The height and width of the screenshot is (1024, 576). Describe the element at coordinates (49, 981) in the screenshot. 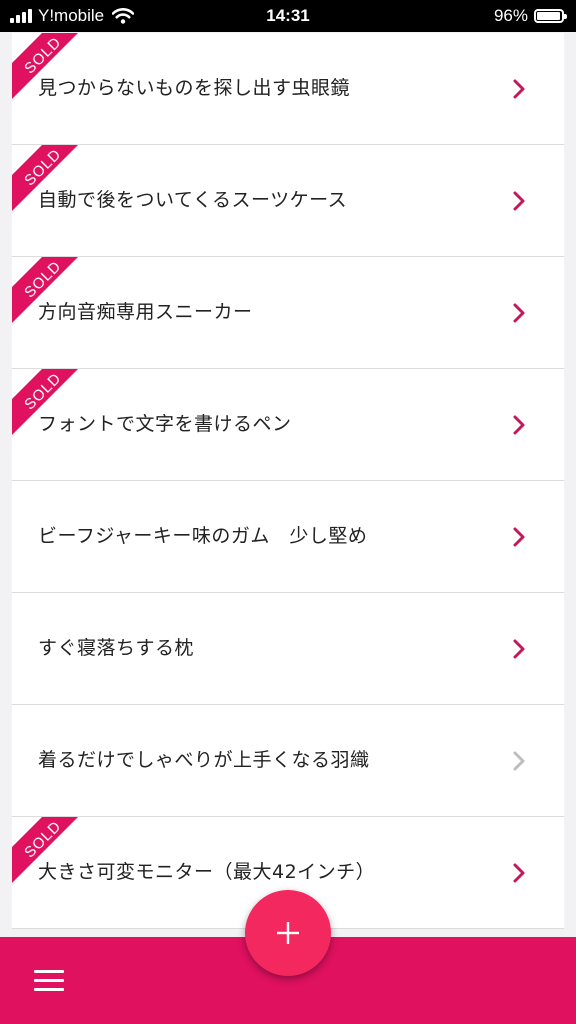

I see `menu-icon` at that location.